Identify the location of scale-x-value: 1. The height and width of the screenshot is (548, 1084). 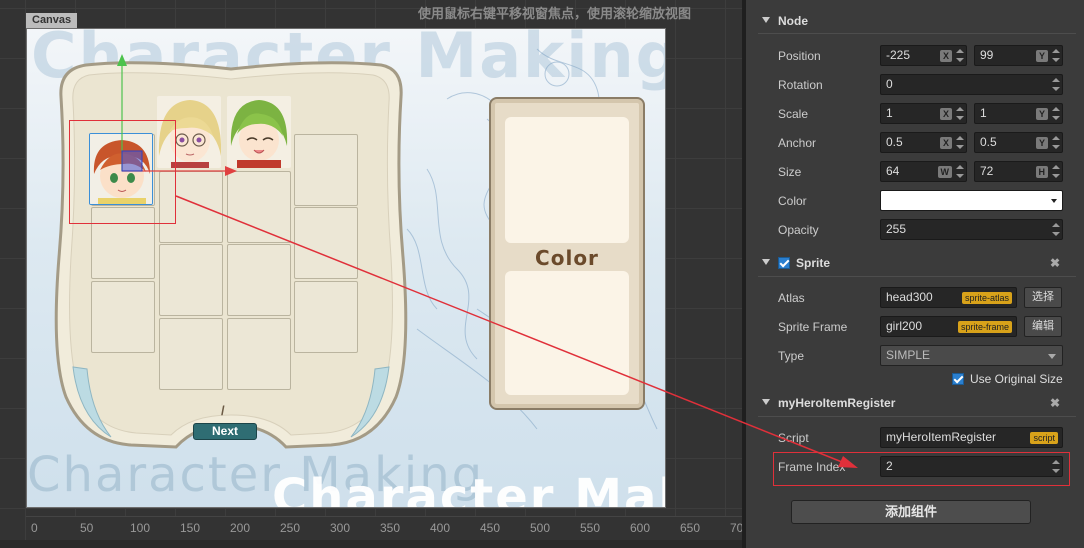
(889, 113).